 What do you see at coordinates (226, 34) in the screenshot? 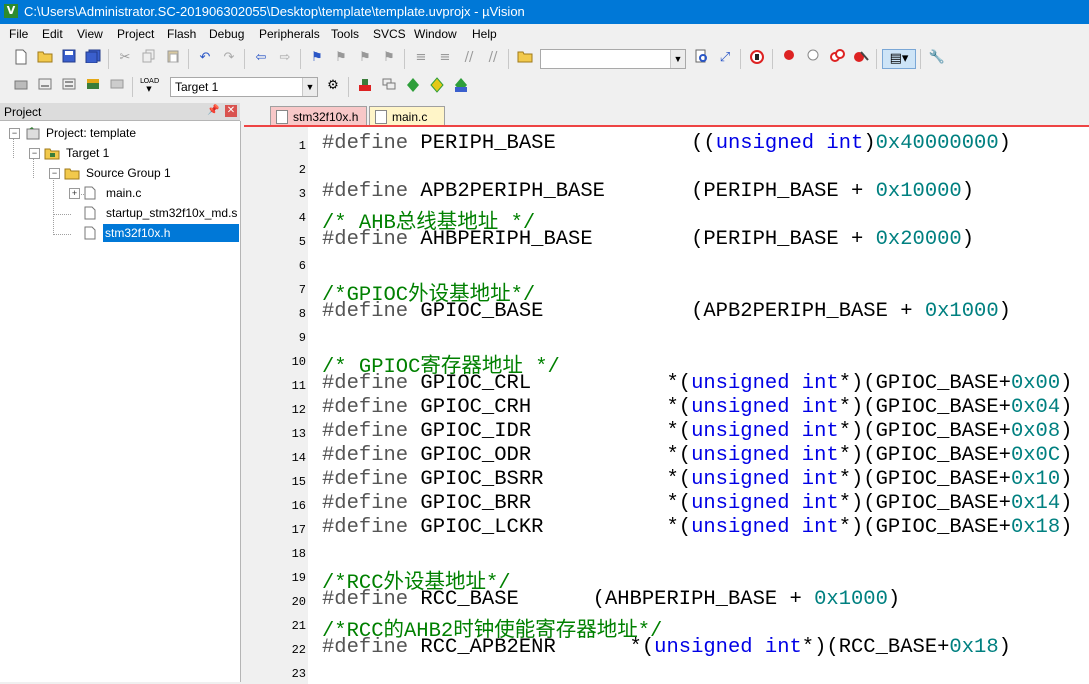
I see `menu-debug: Debug` at bounding box center [226, 34].